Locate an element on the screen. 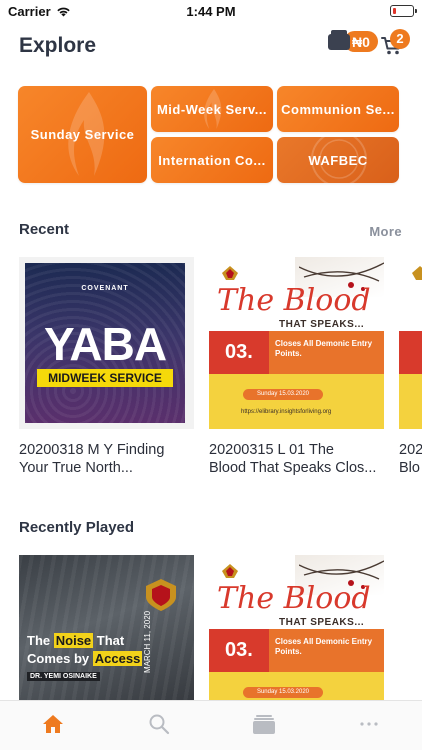 This screenshot has height=750, width=422. category-wafbec: WAFBEC is located at coordinates (338, 160).